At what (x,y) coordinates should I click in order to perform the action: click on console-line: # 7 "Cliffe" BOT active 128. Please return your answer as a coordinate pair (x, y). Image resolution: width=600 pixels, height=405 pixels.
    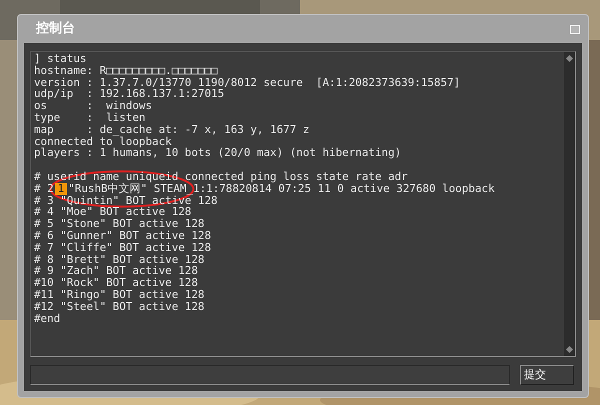
    Looking at the image, I should click on (123, 247).